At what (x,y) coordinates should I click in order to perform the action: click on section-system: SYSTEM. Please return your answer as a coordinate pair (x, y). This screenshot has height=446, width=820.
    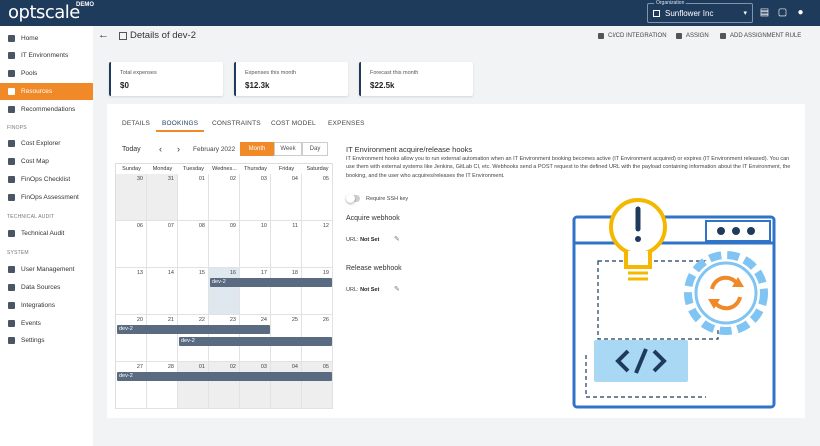
    Looking at the image, I should click on (18, 253).